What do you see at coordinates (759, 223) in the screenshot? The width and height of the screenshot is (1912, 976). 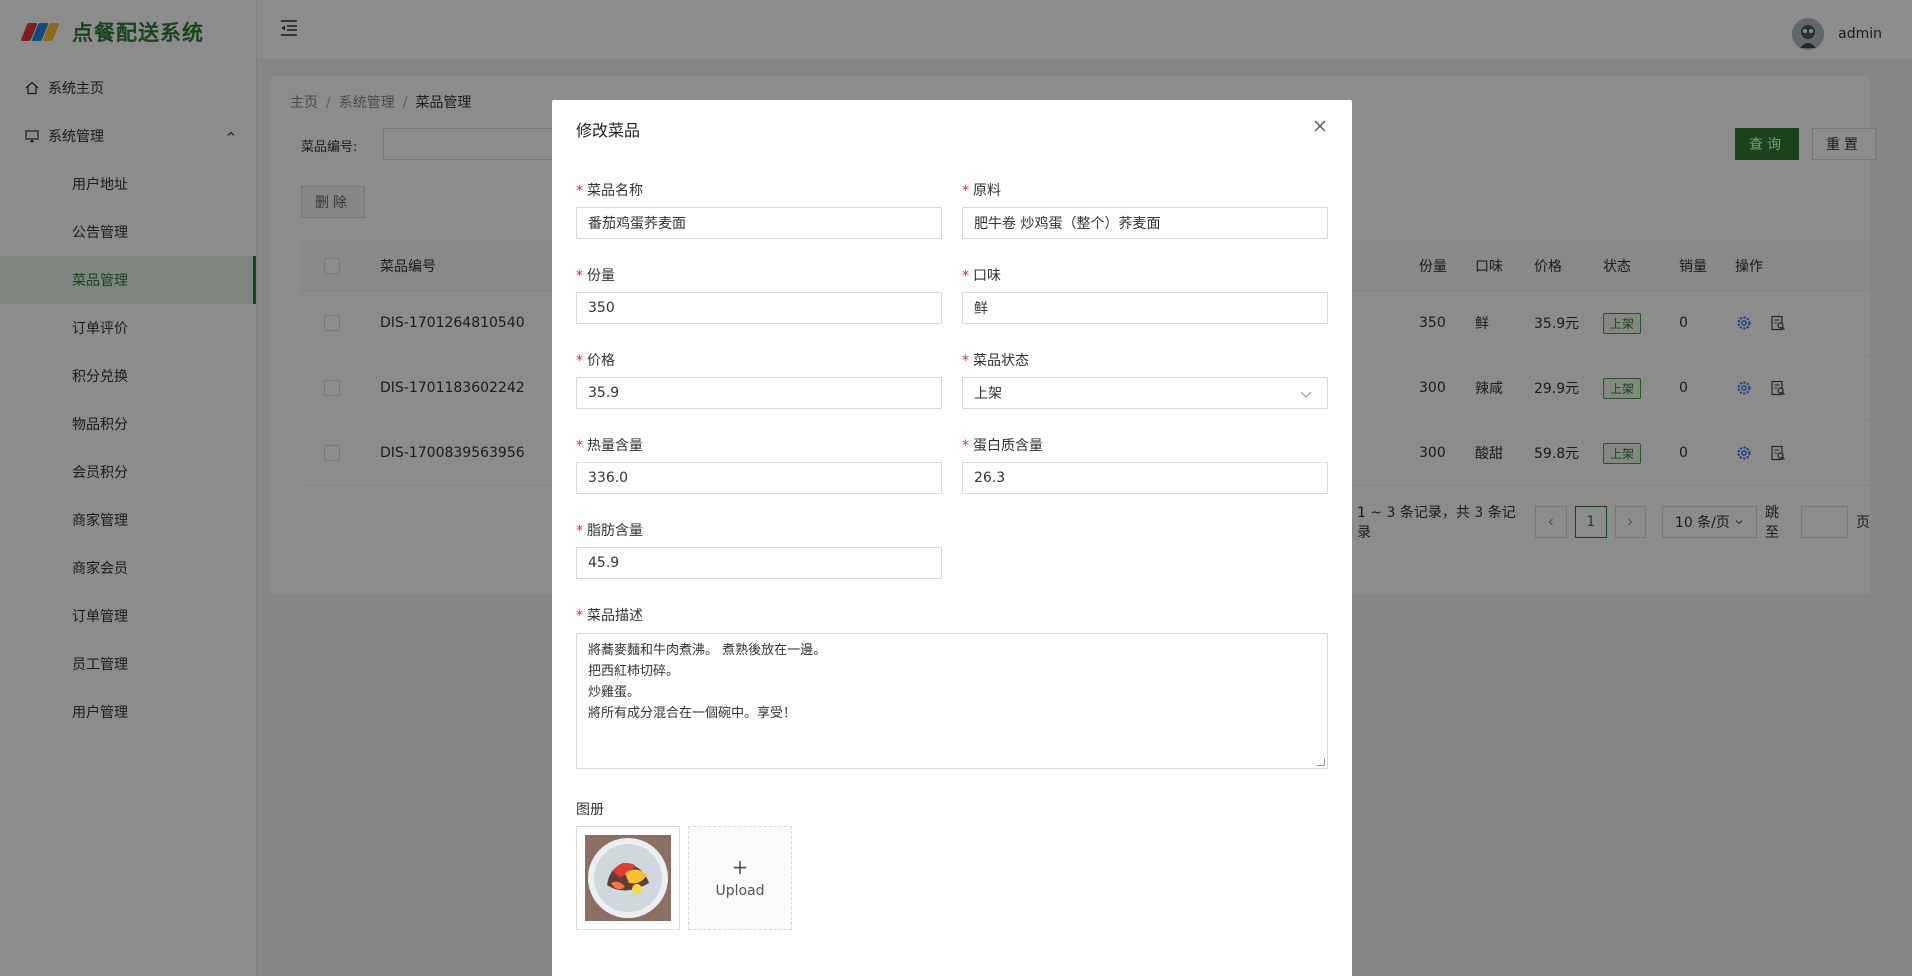 I see `name-field: 番茄鸡蛋荞麦面` at bounding box center [759, 223].